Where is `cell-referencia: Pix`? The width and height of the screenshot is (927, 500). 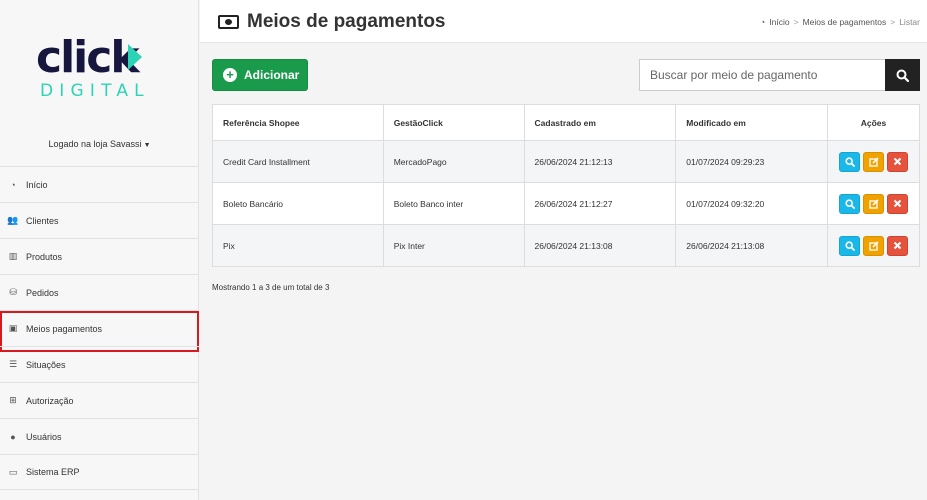
cell-referencia: Pix is located at coordinates (298, 245).